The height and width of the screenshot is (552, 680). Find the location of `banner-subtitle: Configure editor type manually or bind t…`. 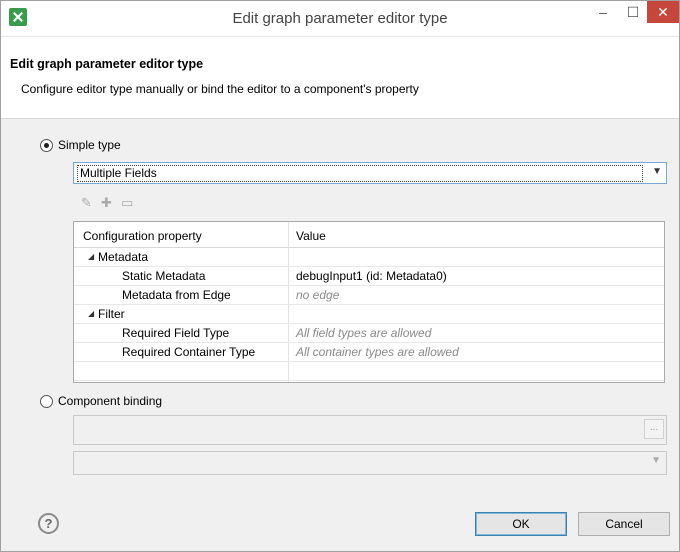

banner-subtitle: Configure editor type manually or bind t… is located at coordinates (220, 89).